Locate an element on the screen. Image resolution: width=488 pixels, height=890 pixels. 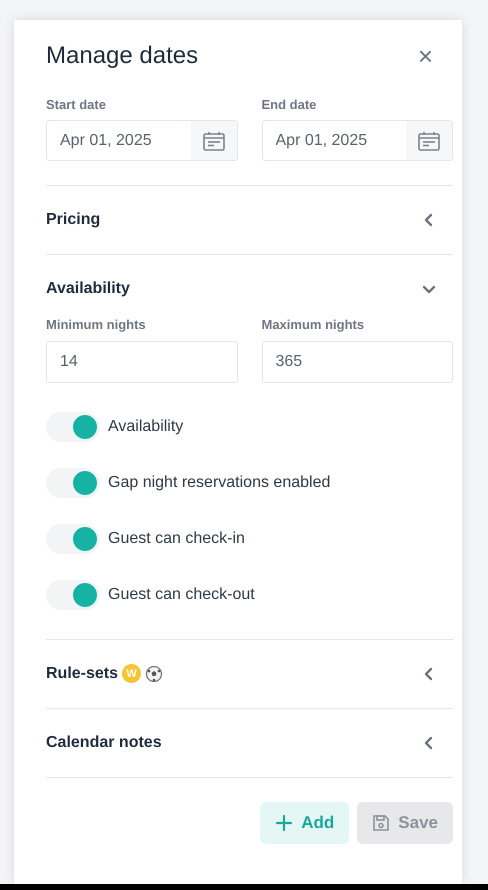
number-field: 14 is located at coordinates (142, 361).